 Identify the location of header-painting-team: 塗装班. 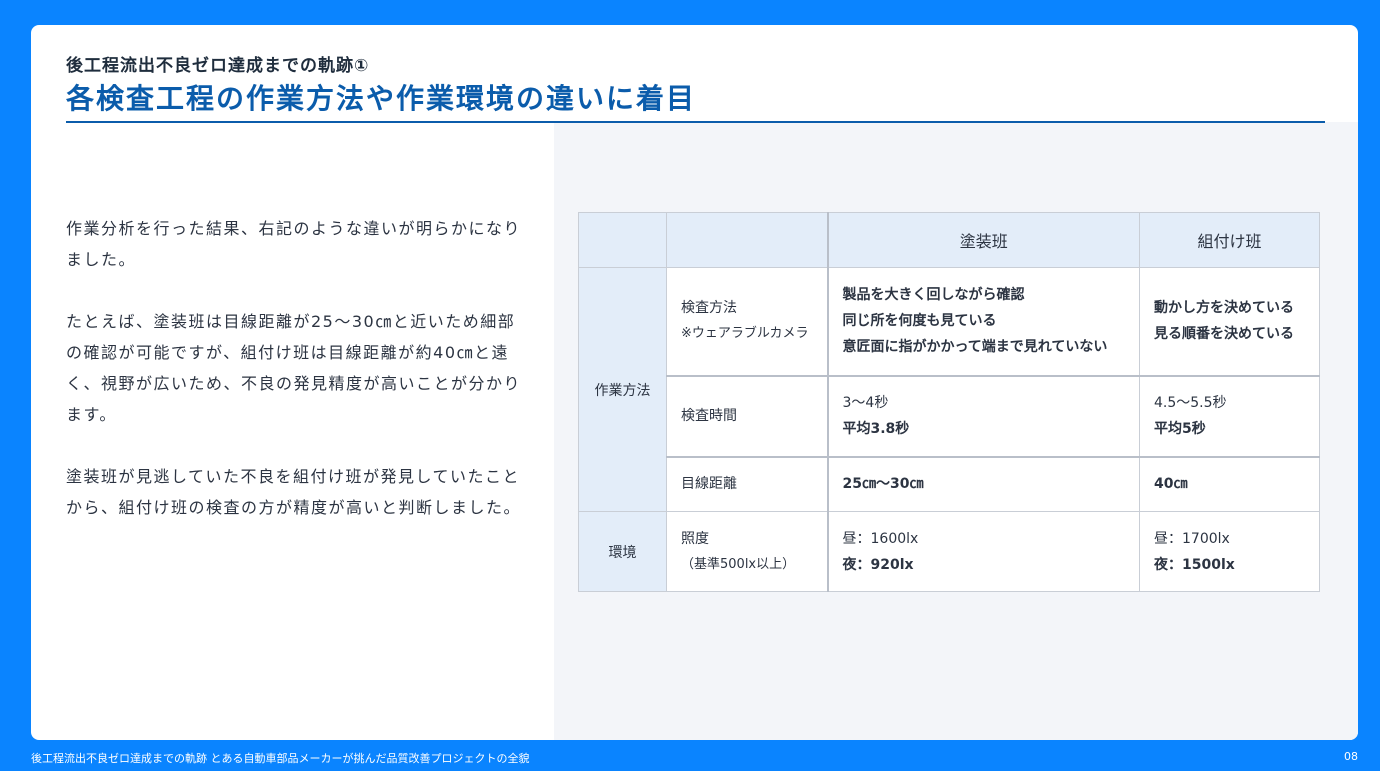
(983, 240).